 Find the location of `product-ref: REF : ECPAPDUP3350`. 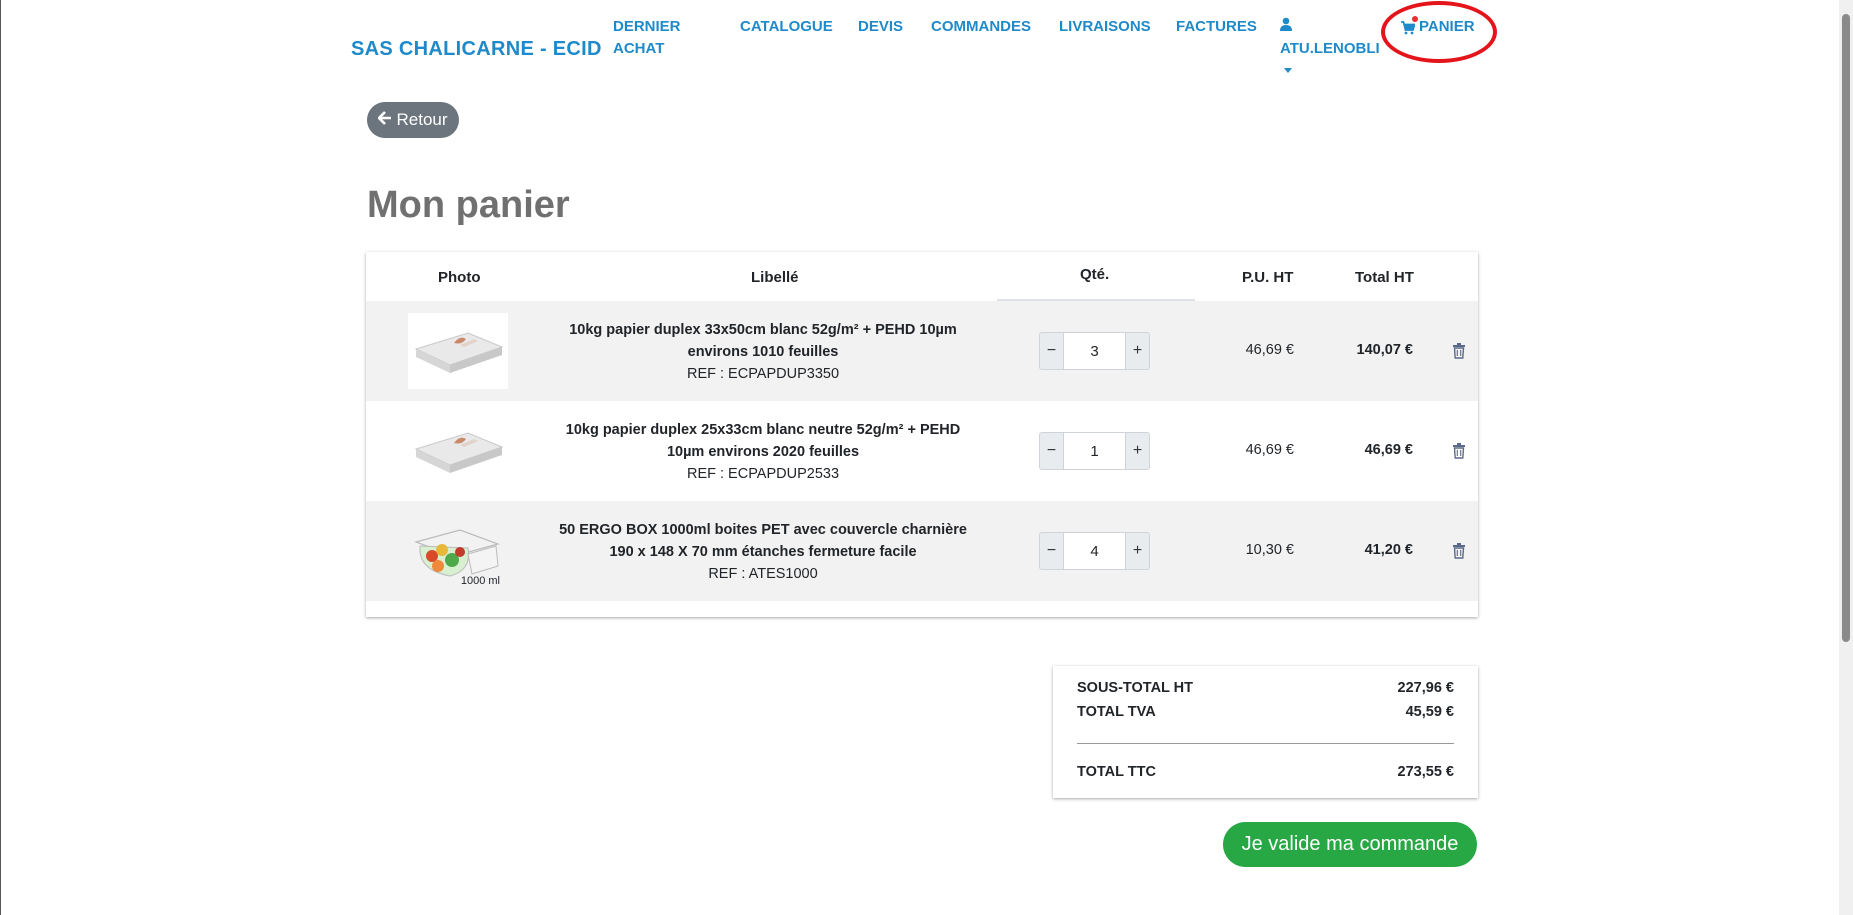

product-ref: REF : ECPAPDUP3350 is located at coordinates (763, 374).